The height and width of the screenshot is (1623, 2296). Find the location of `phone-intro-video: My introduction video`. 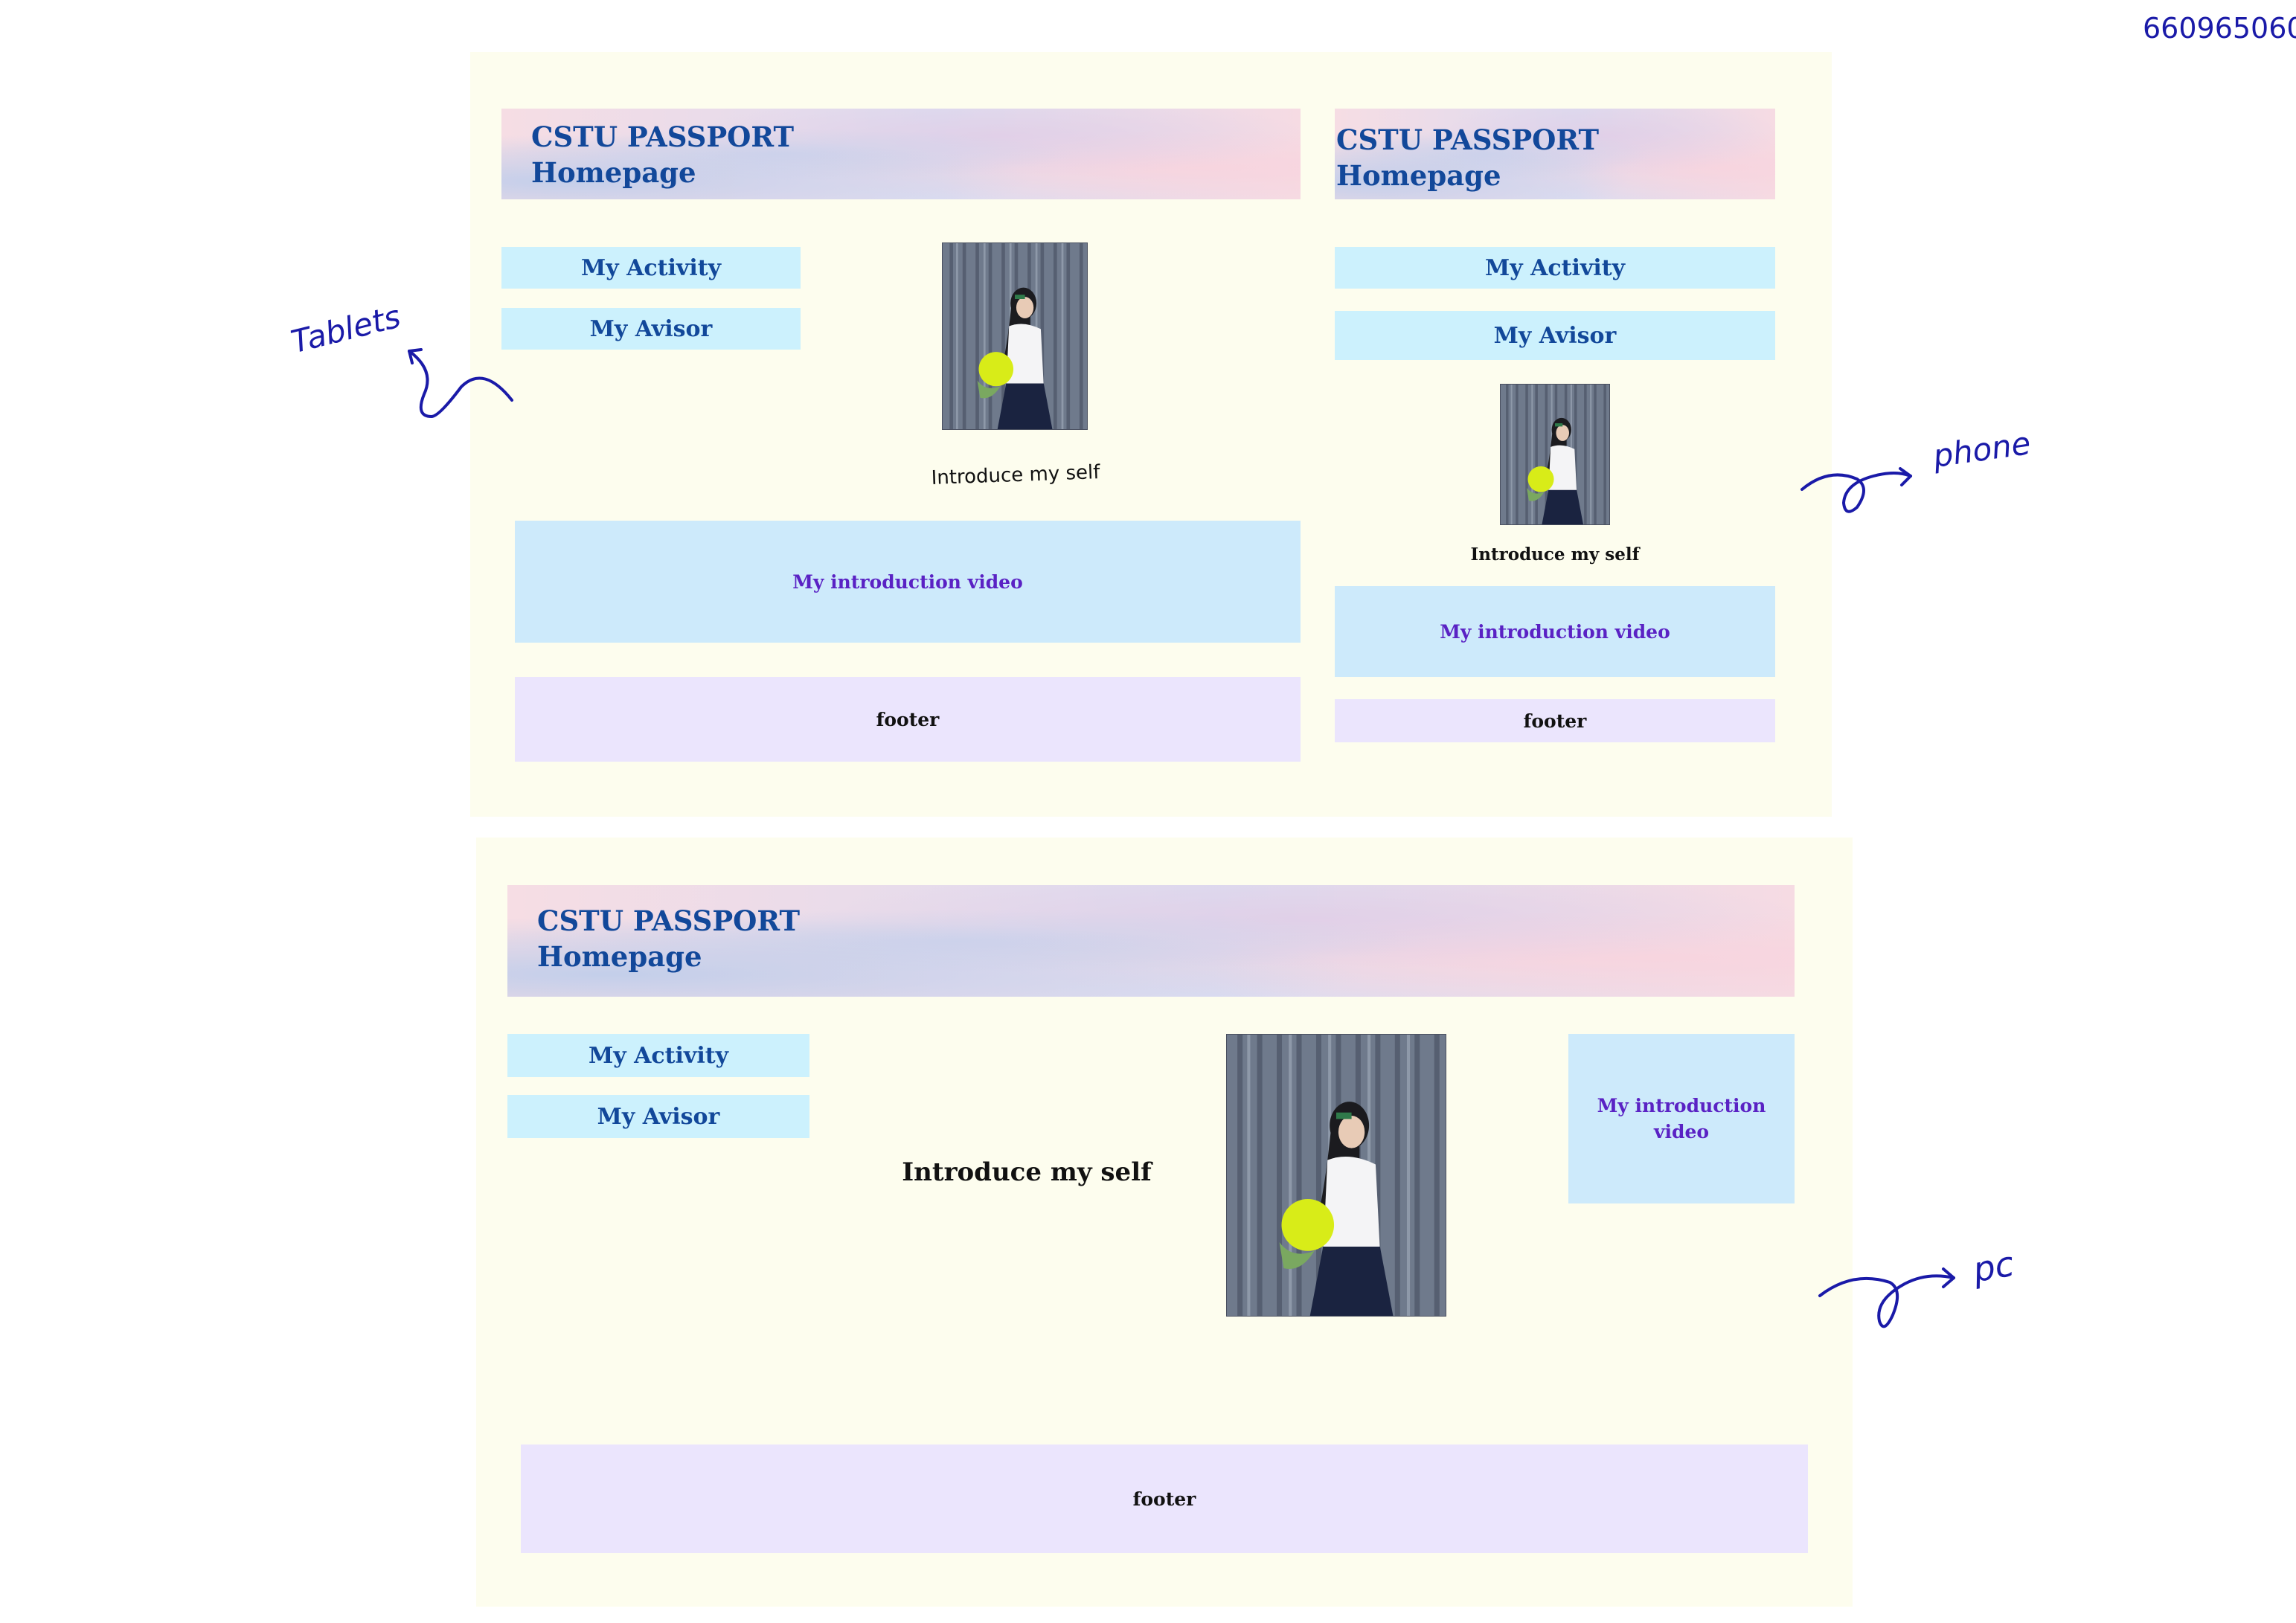

phone-intro-video: My introduction video is located at coordinates (1555, 631).